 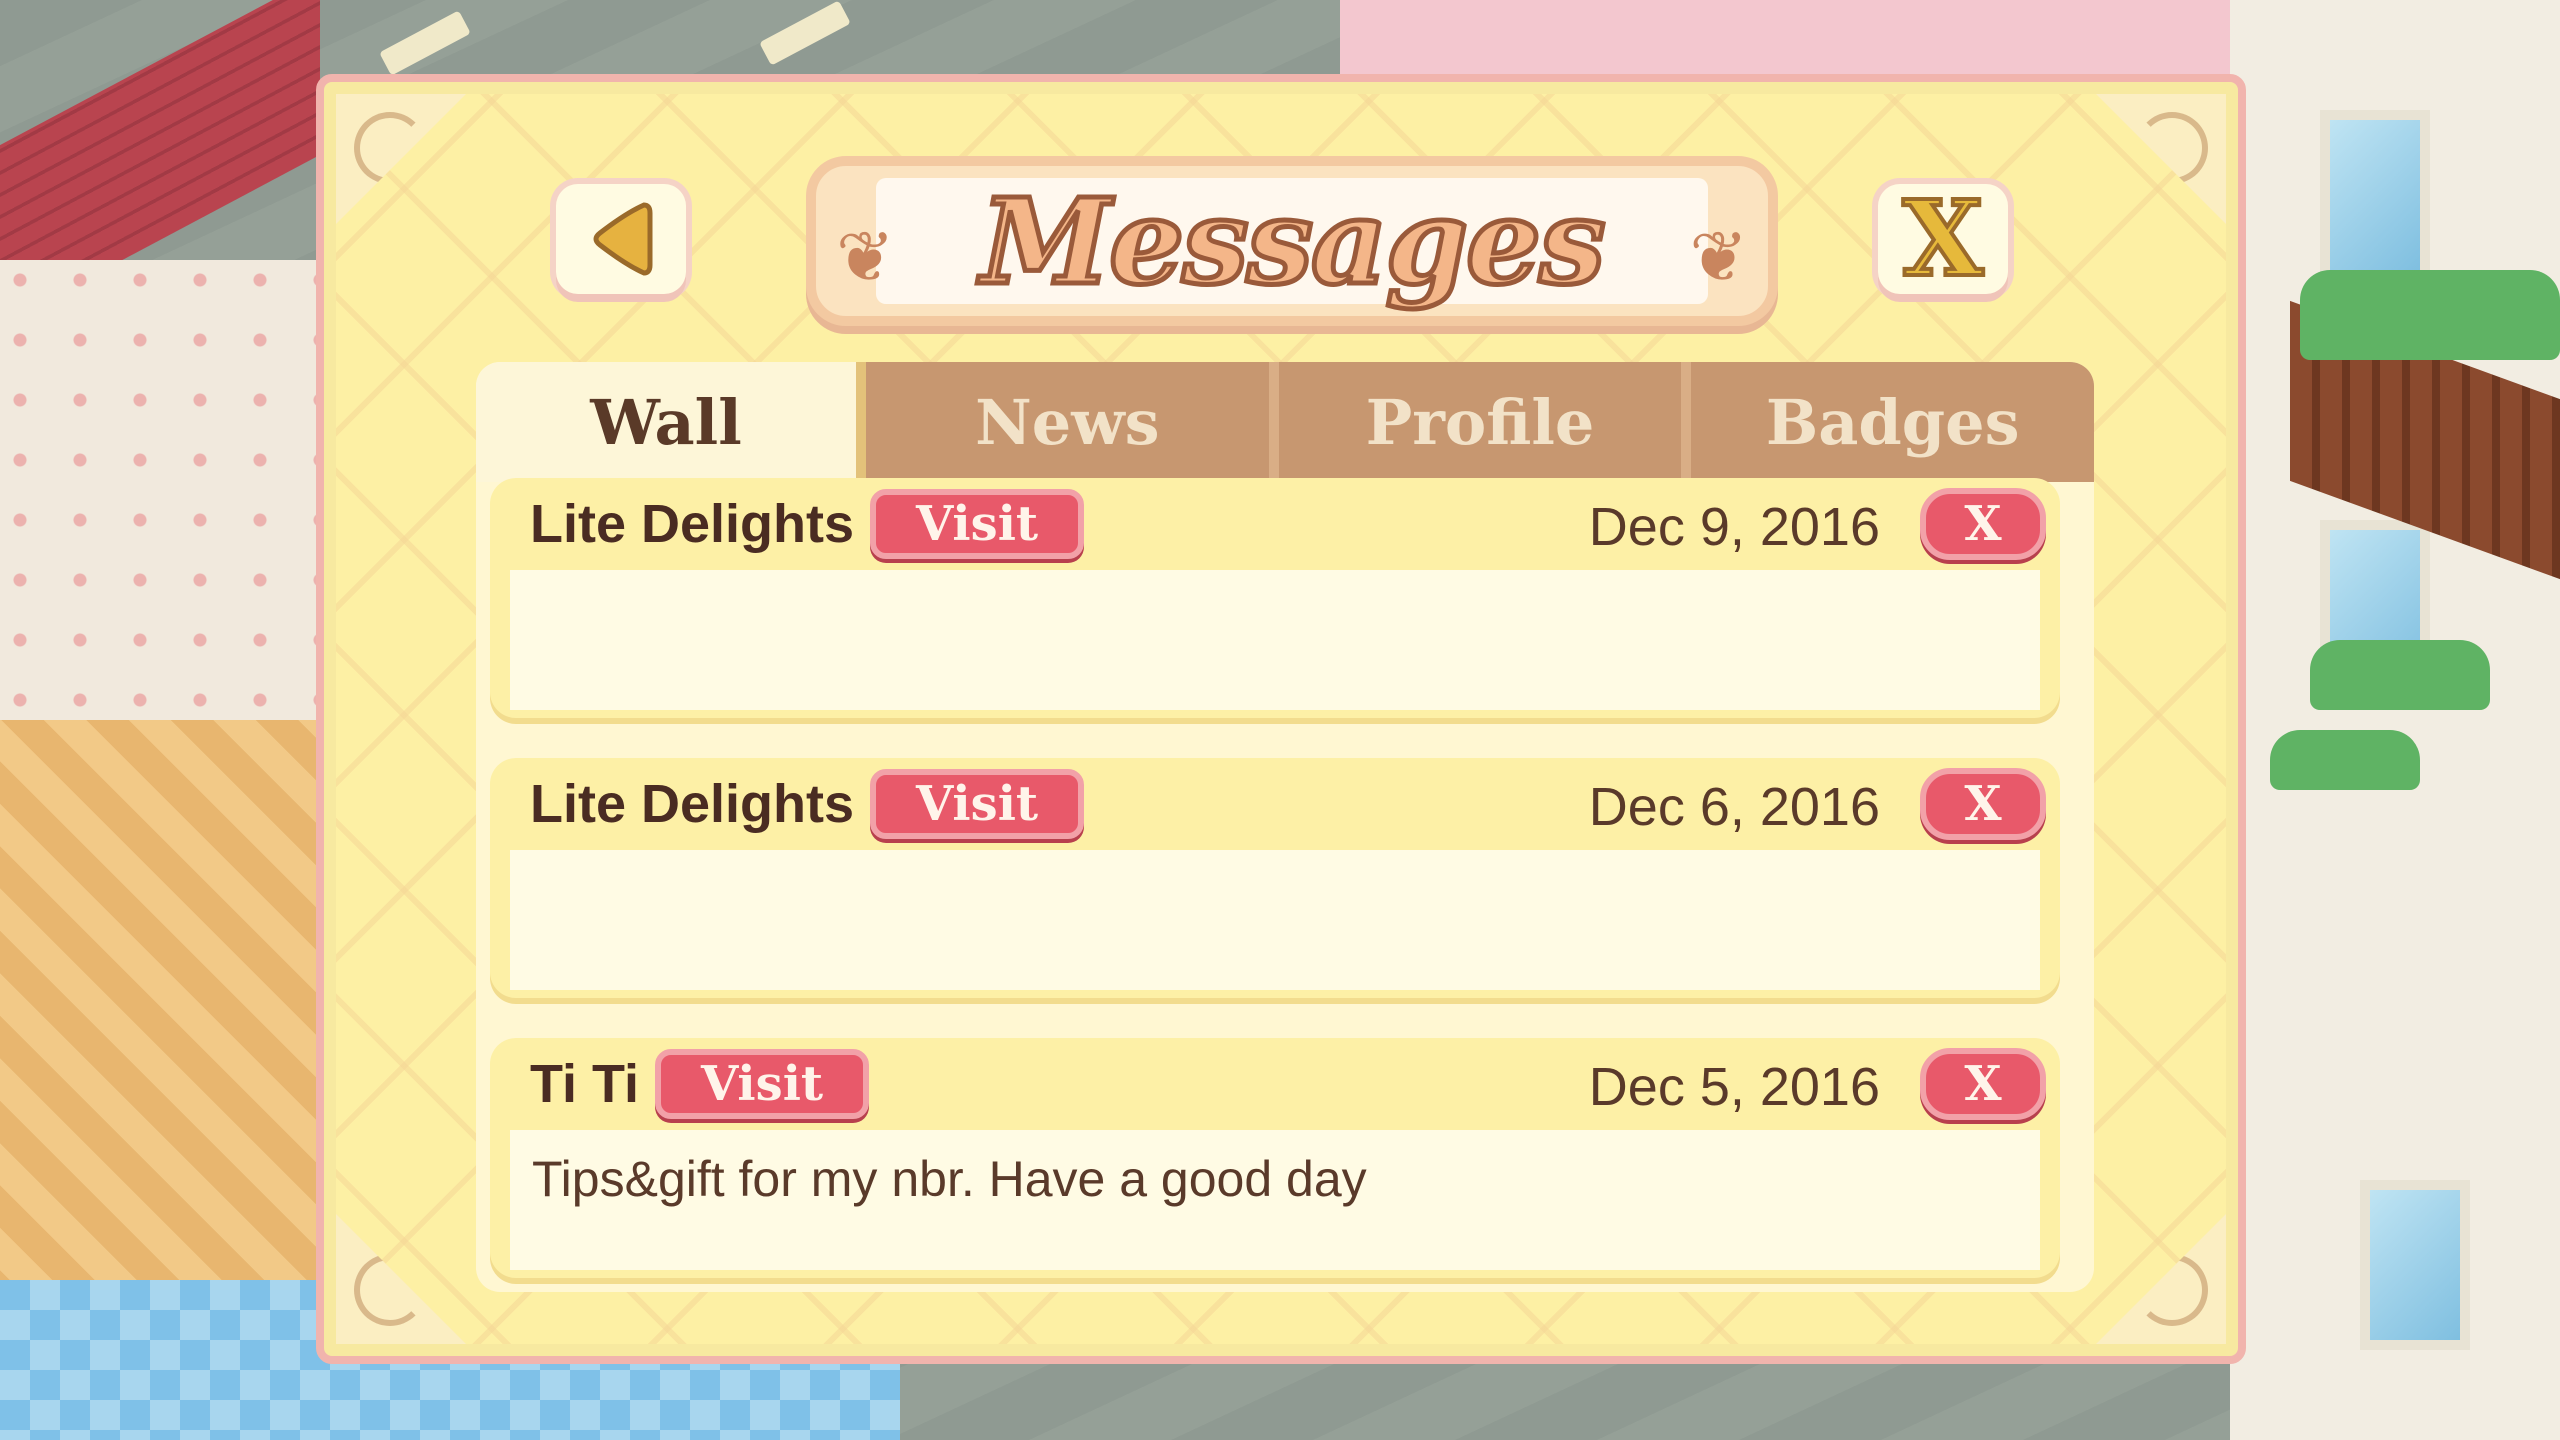 What do you see at coordinates (1485, 422) in the screenshot?
I see `tab-profile: Profile` at bounding box center [1485, 422].